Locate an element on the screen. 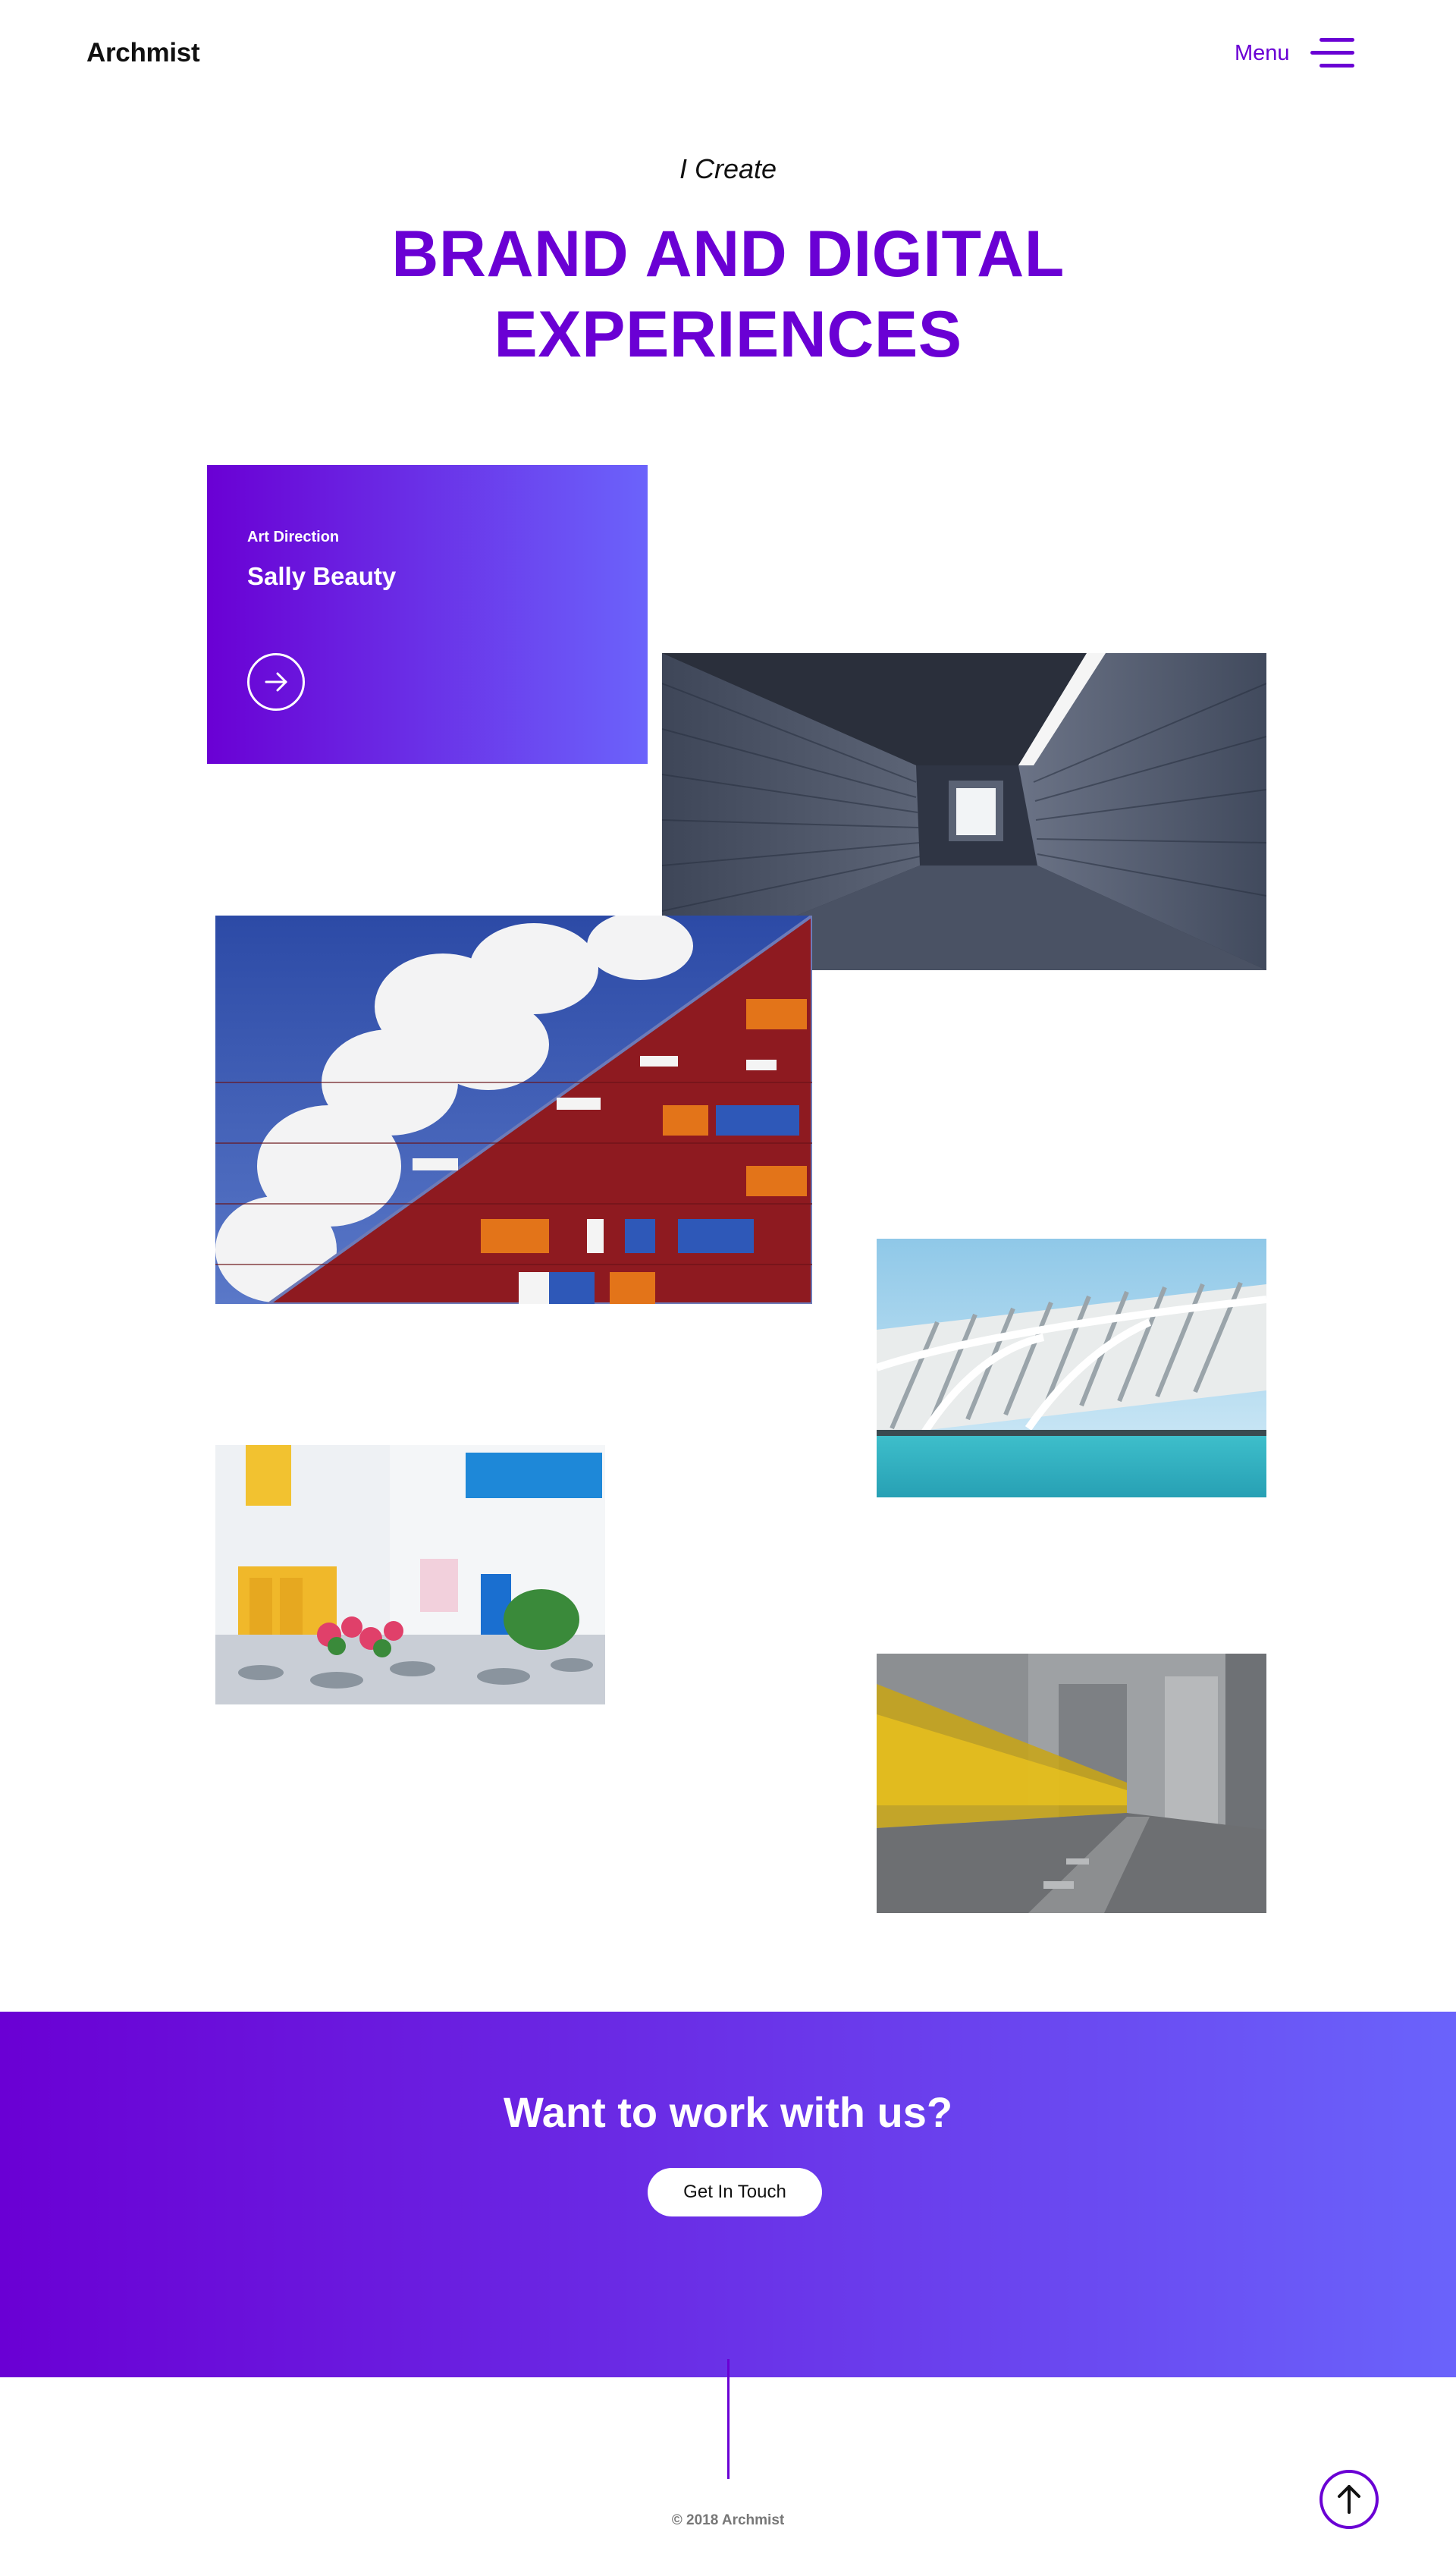 This screenshot has width=1456, height=2573. menu-label: Menu is located at coordinates (1262, 54).